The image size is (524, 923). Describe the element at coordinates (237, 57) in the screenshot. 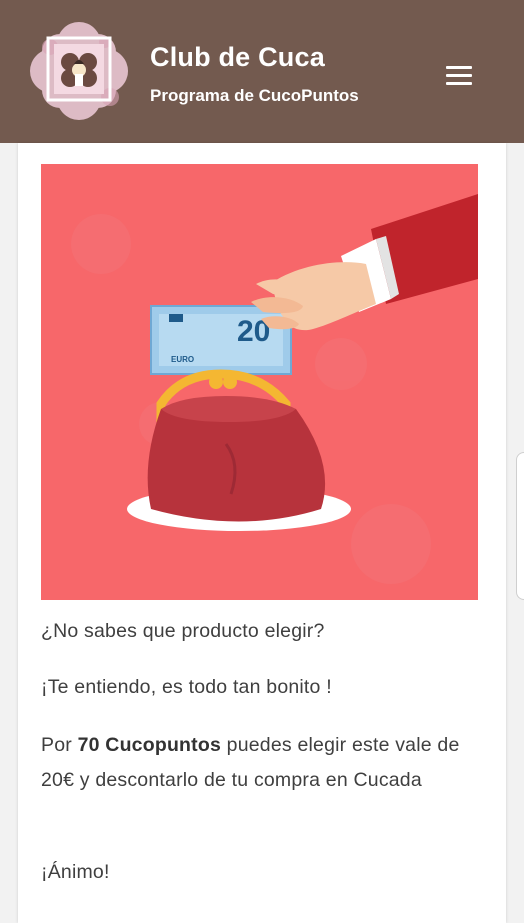

I see `app-title: Club de Cuca` at that location.